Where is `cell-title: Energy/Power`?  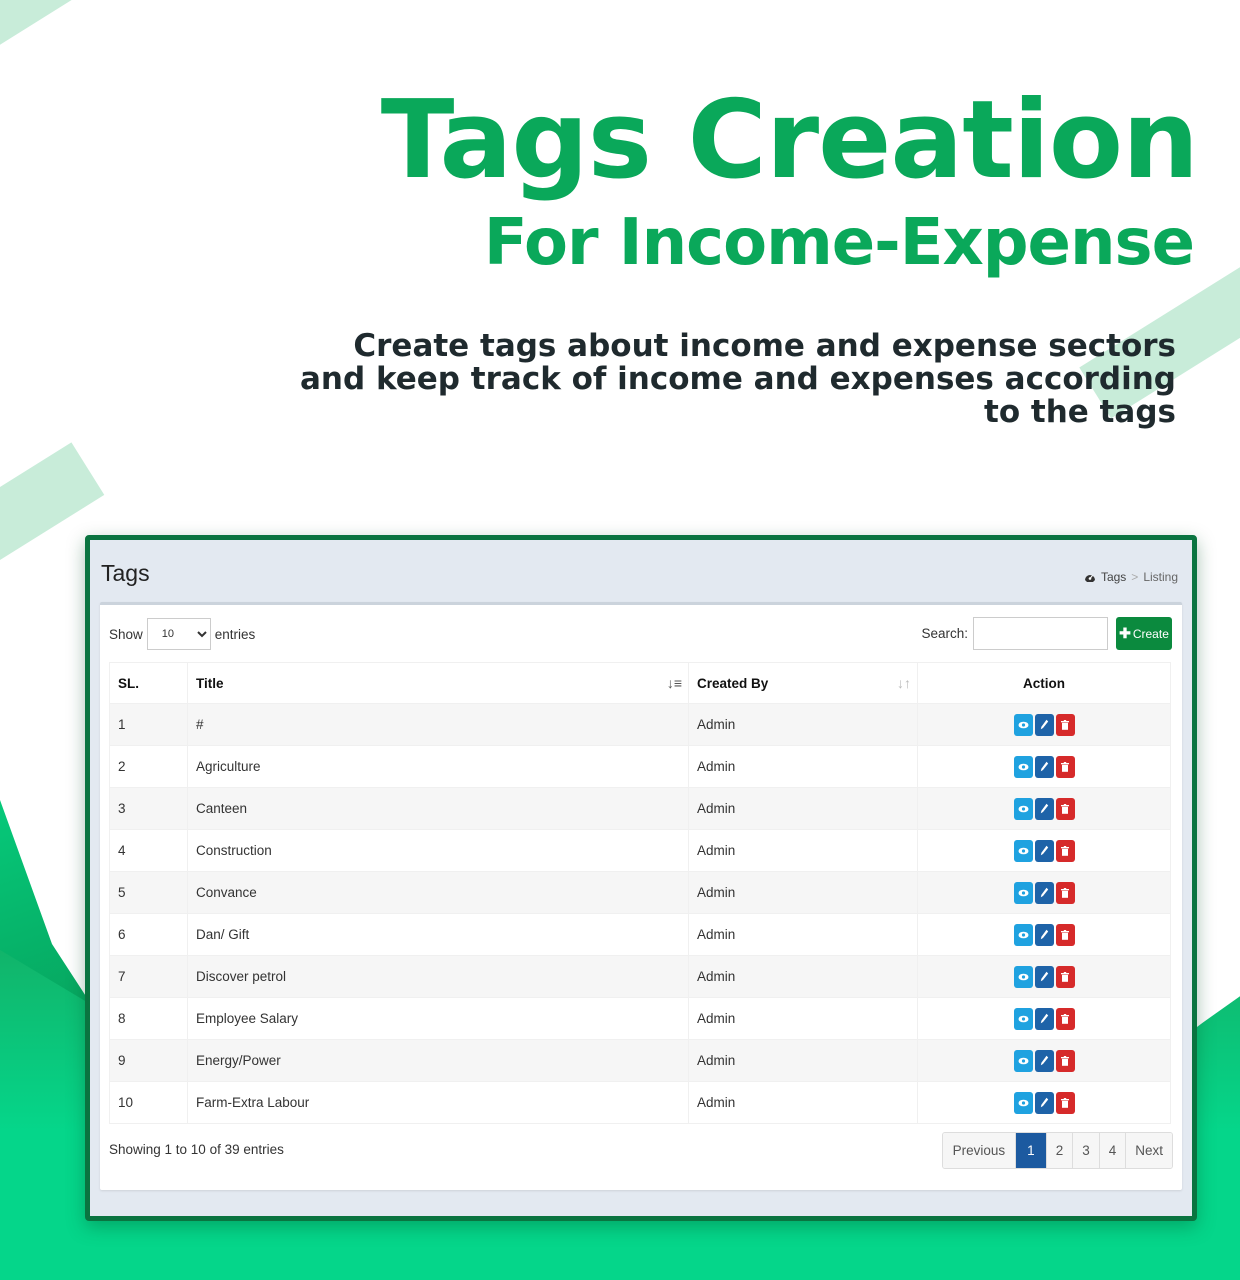
cell-title: Energy/Power is located at coordinates (438, 1060).